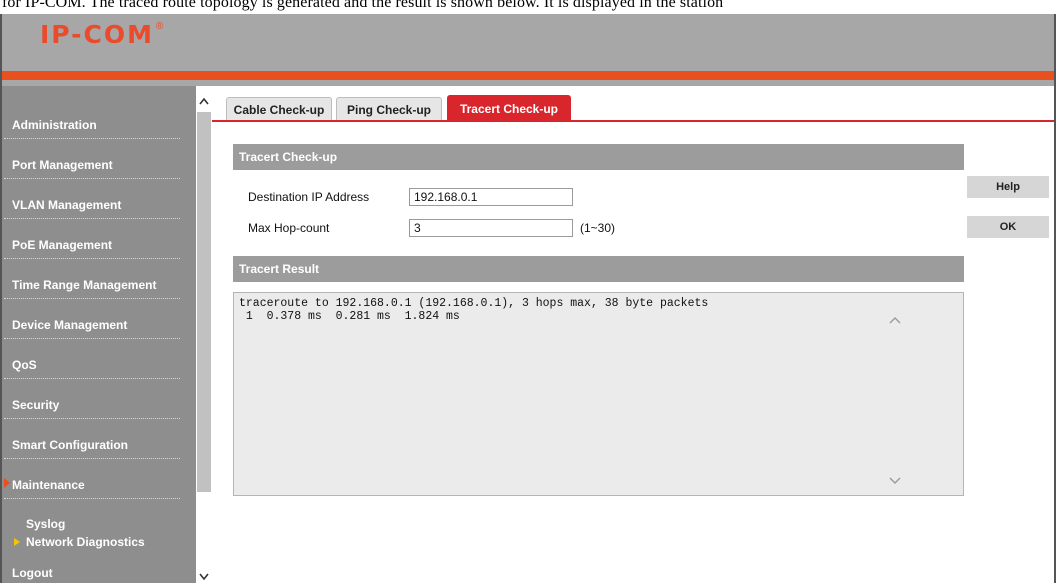  I want to click on sidebar-item-device-management: Device Management, so click(92, 319).